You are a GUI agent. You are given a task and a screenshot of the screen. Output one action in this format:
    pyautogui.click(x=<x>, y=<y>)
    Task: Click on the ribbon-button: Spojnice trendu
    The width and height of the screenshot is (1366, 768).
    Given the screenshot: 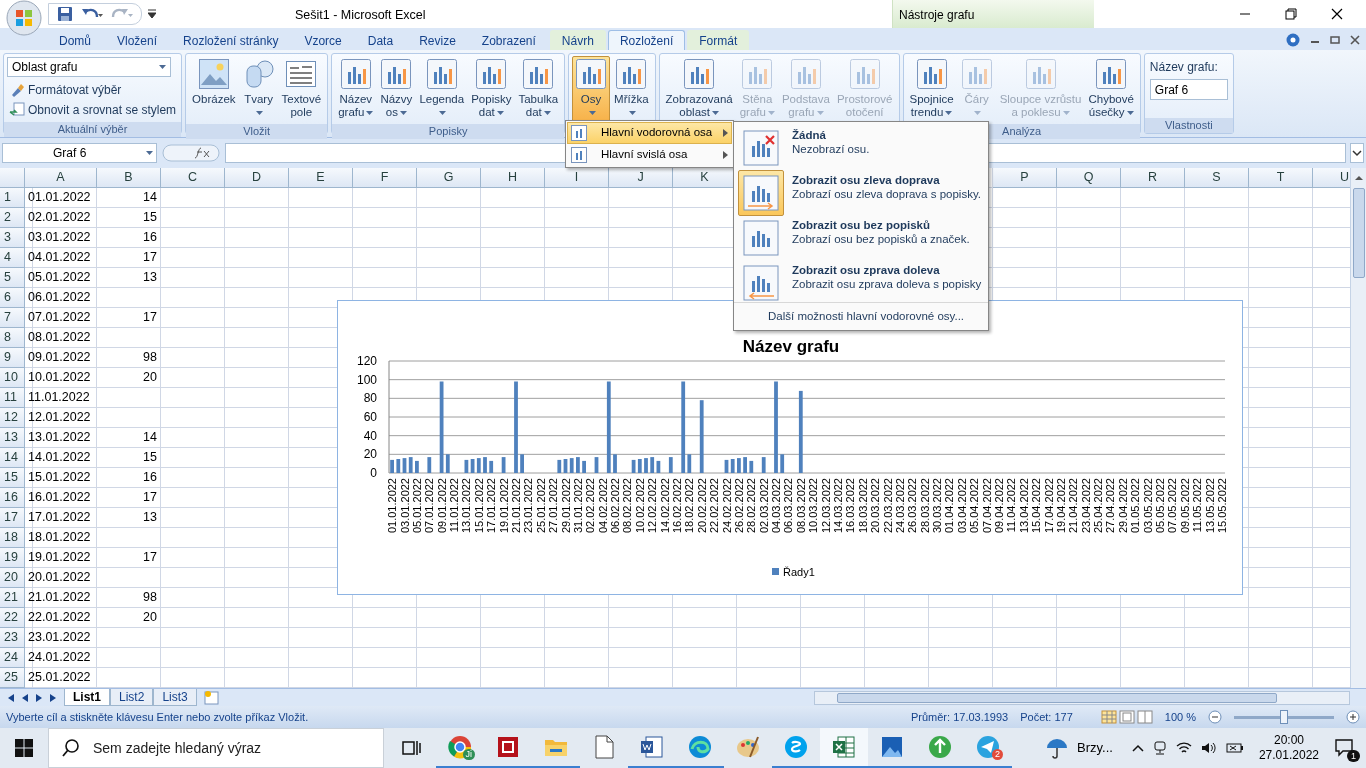 What is the action you would take?
    pyautogui.click(x=931, y=89)
    